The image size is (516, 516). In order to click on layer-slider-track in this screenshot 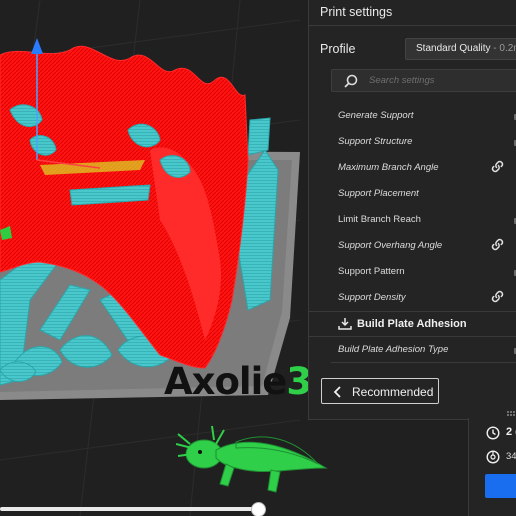, I will do `click(131, 509)`.